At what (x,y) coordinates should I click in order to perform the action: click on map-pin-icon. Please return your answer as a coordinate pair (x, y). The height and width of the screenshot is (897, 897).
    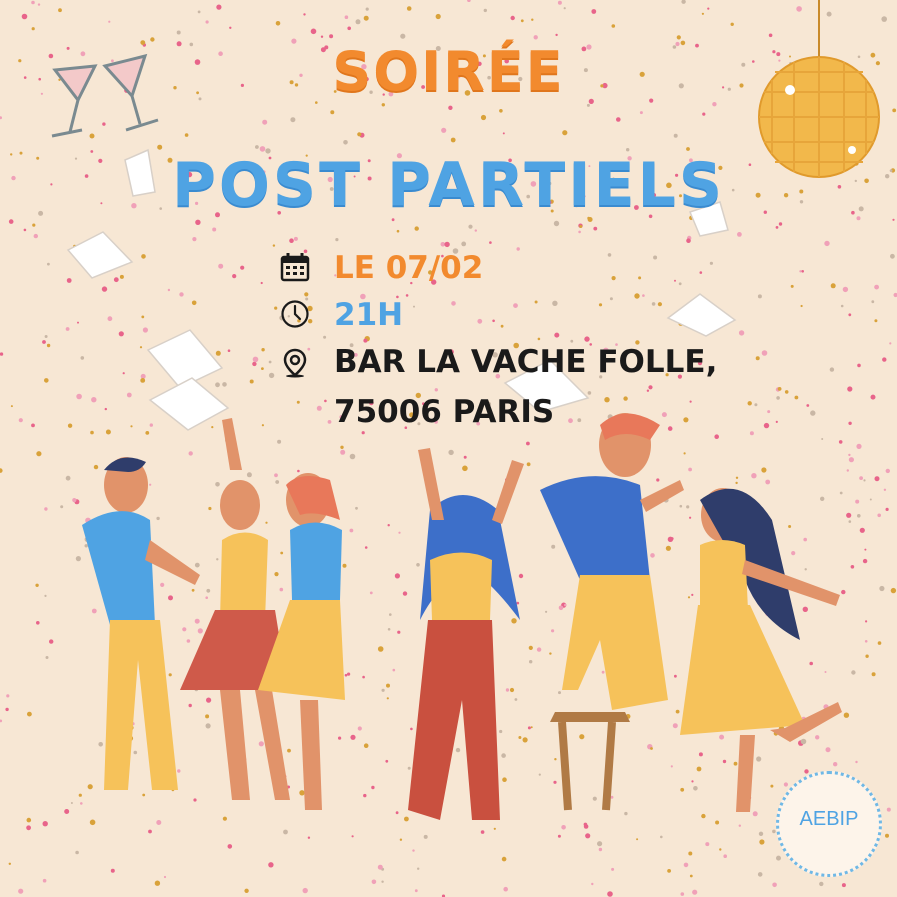
    Looking at the image, I should click on (295, 363).